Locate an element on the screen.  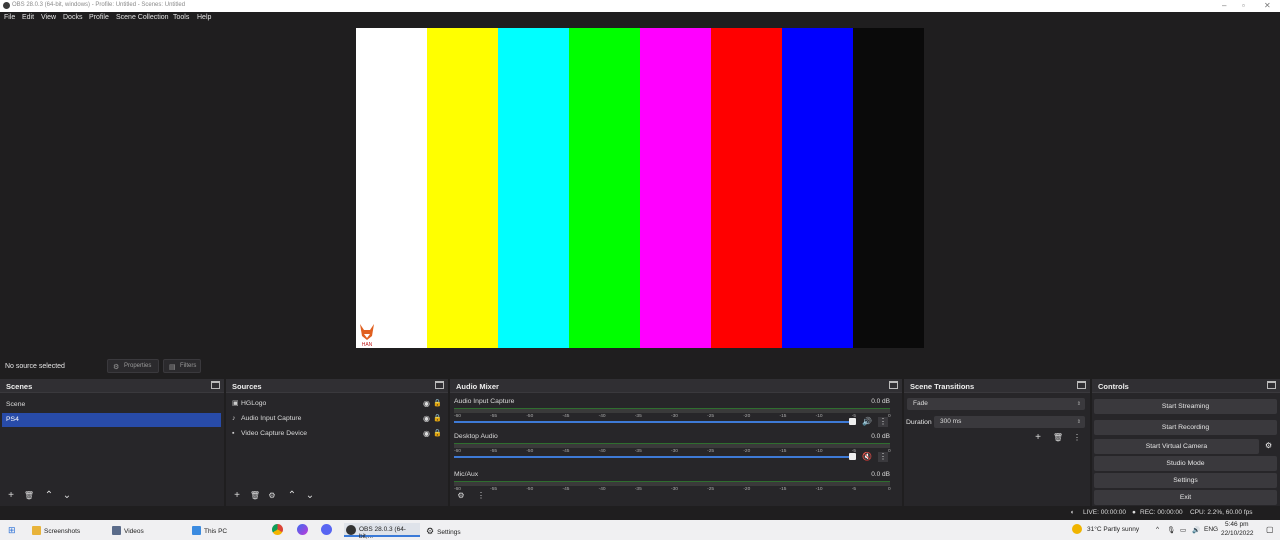
source-row: ♪ Audio Input Capture ◉ 🔒 is located at coordinates (338, 419).